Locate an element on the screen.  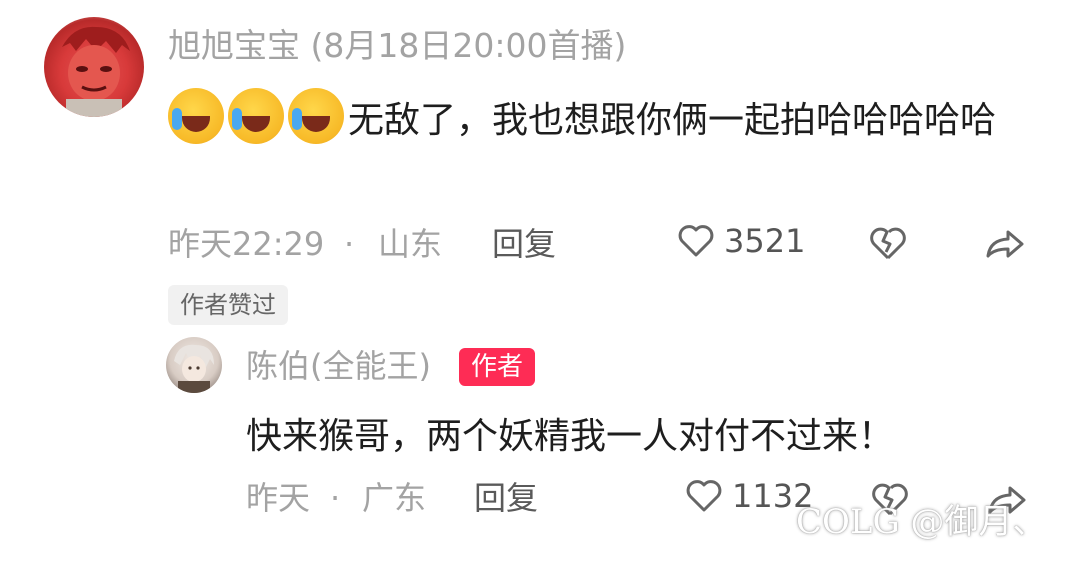
share-button is located at coordinates (1005, 246).